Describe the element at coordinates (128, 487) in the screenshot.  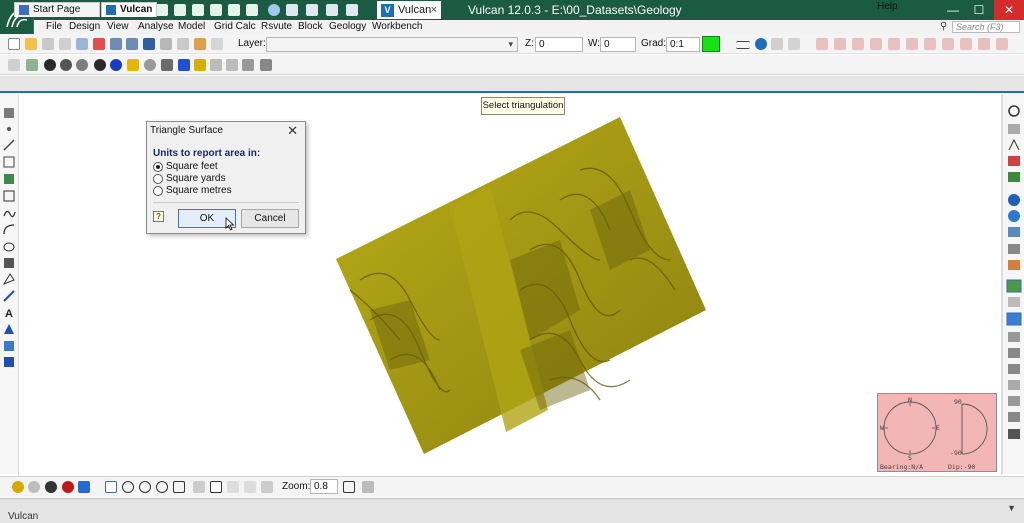
I see `crosshair-a-icon` at that location.